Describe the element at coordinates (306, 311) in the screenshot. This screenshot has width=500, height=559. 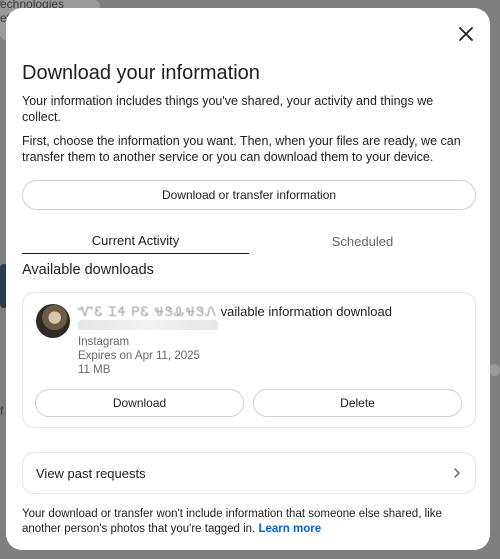
I see `download-item-title-suffix: vailable information download` at that location.